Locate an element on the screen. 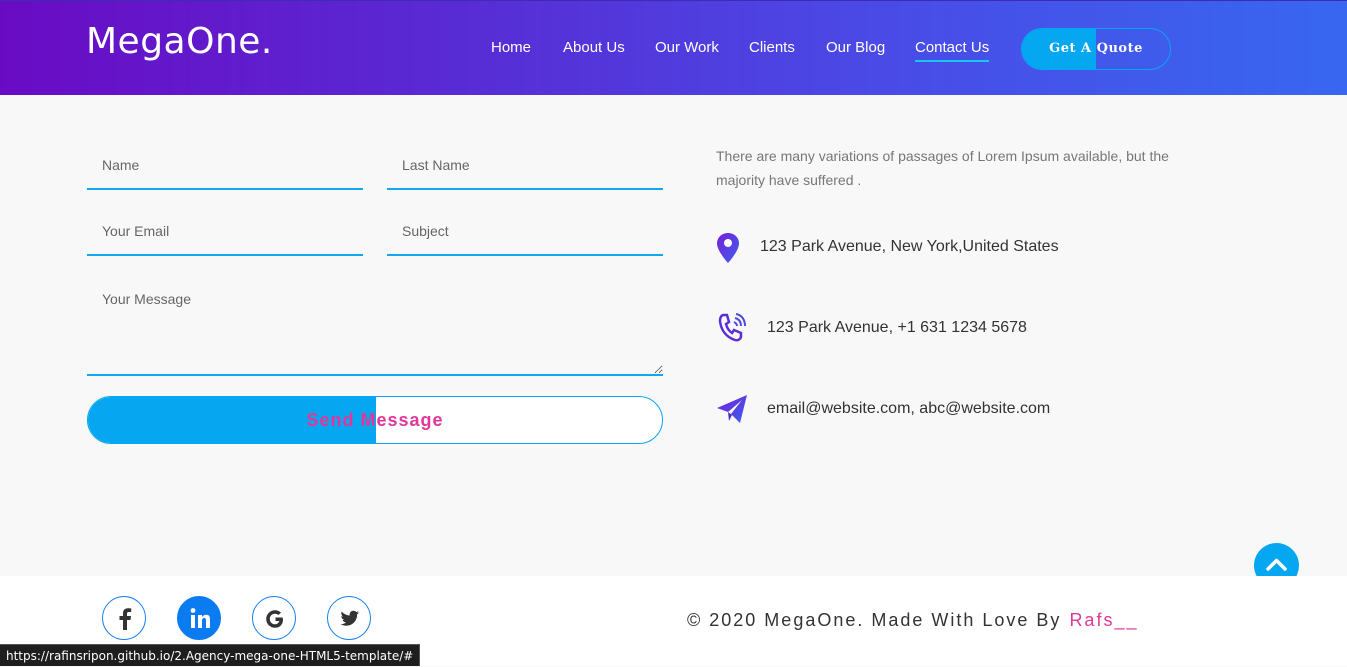 The width and height of the screenshot is (1347, 667). twitter-button is located at coordinates (349, 618).